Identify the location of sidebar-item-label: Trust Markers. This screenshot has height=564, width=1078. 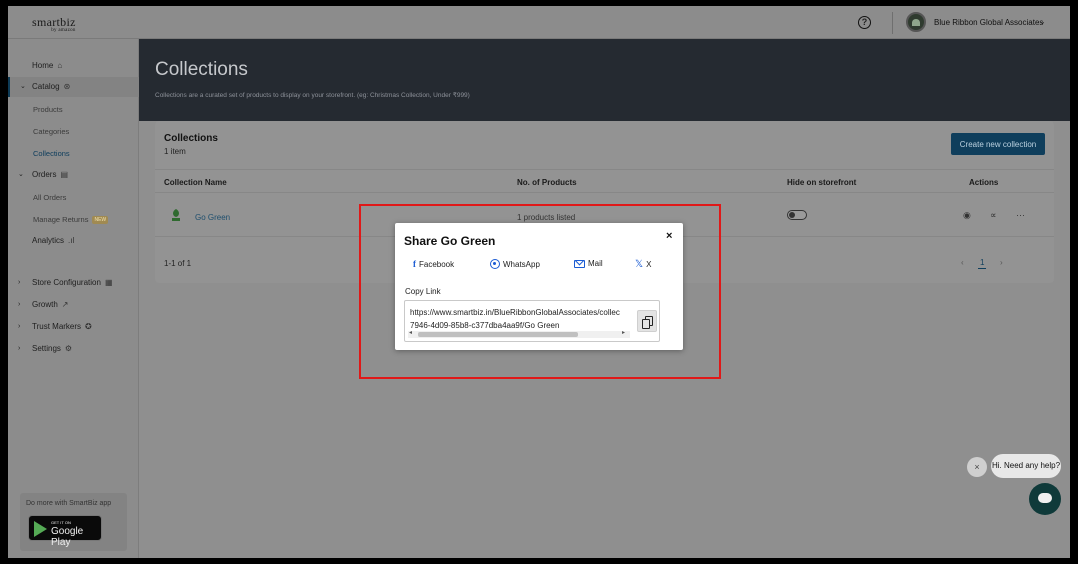
(57, 326).